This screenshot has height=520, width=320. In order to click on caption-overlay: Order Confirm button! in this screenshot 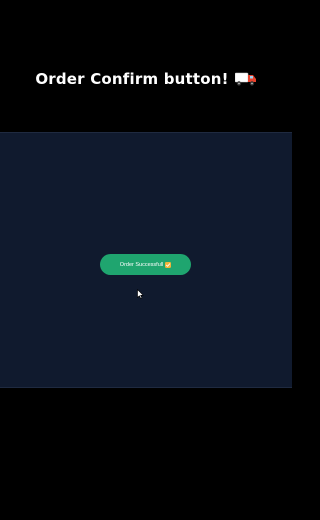, I will do `click(146, 79)`.